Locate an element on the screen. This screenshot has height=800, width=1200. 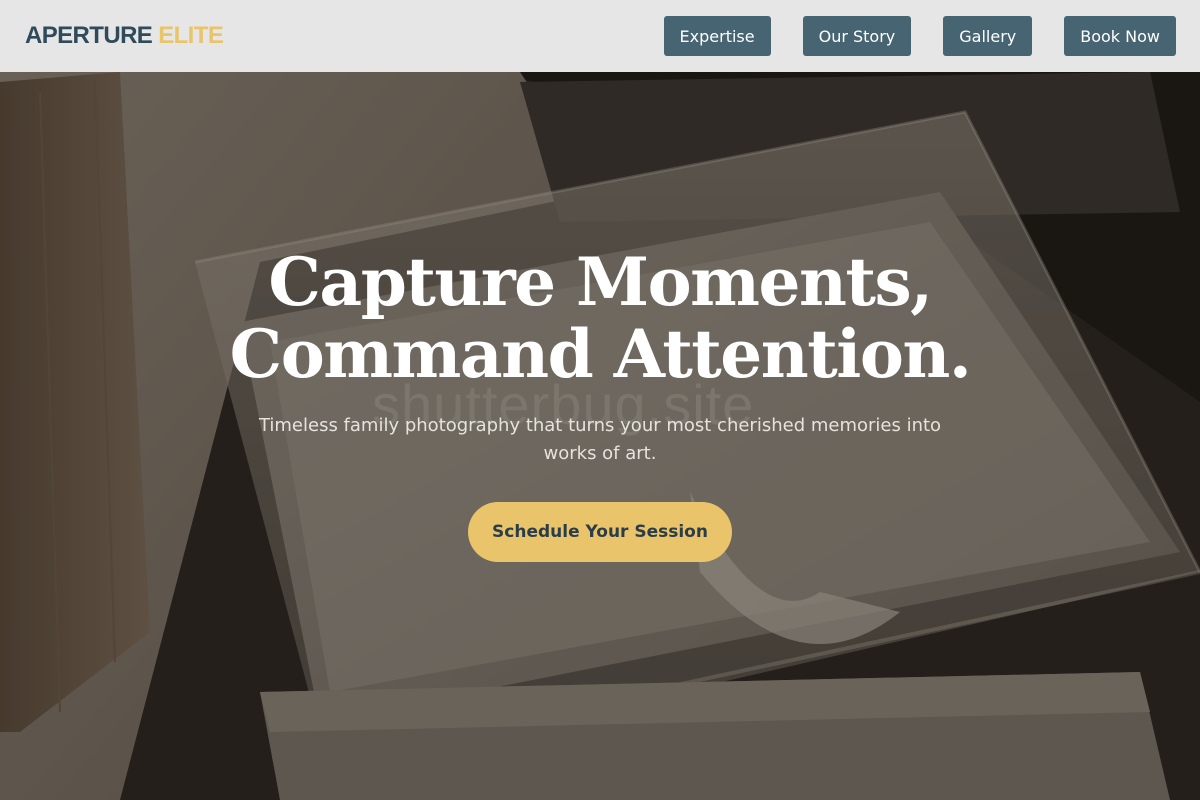
hero-title-line-1: Capture Moments, is located at coordinates (600, 282).